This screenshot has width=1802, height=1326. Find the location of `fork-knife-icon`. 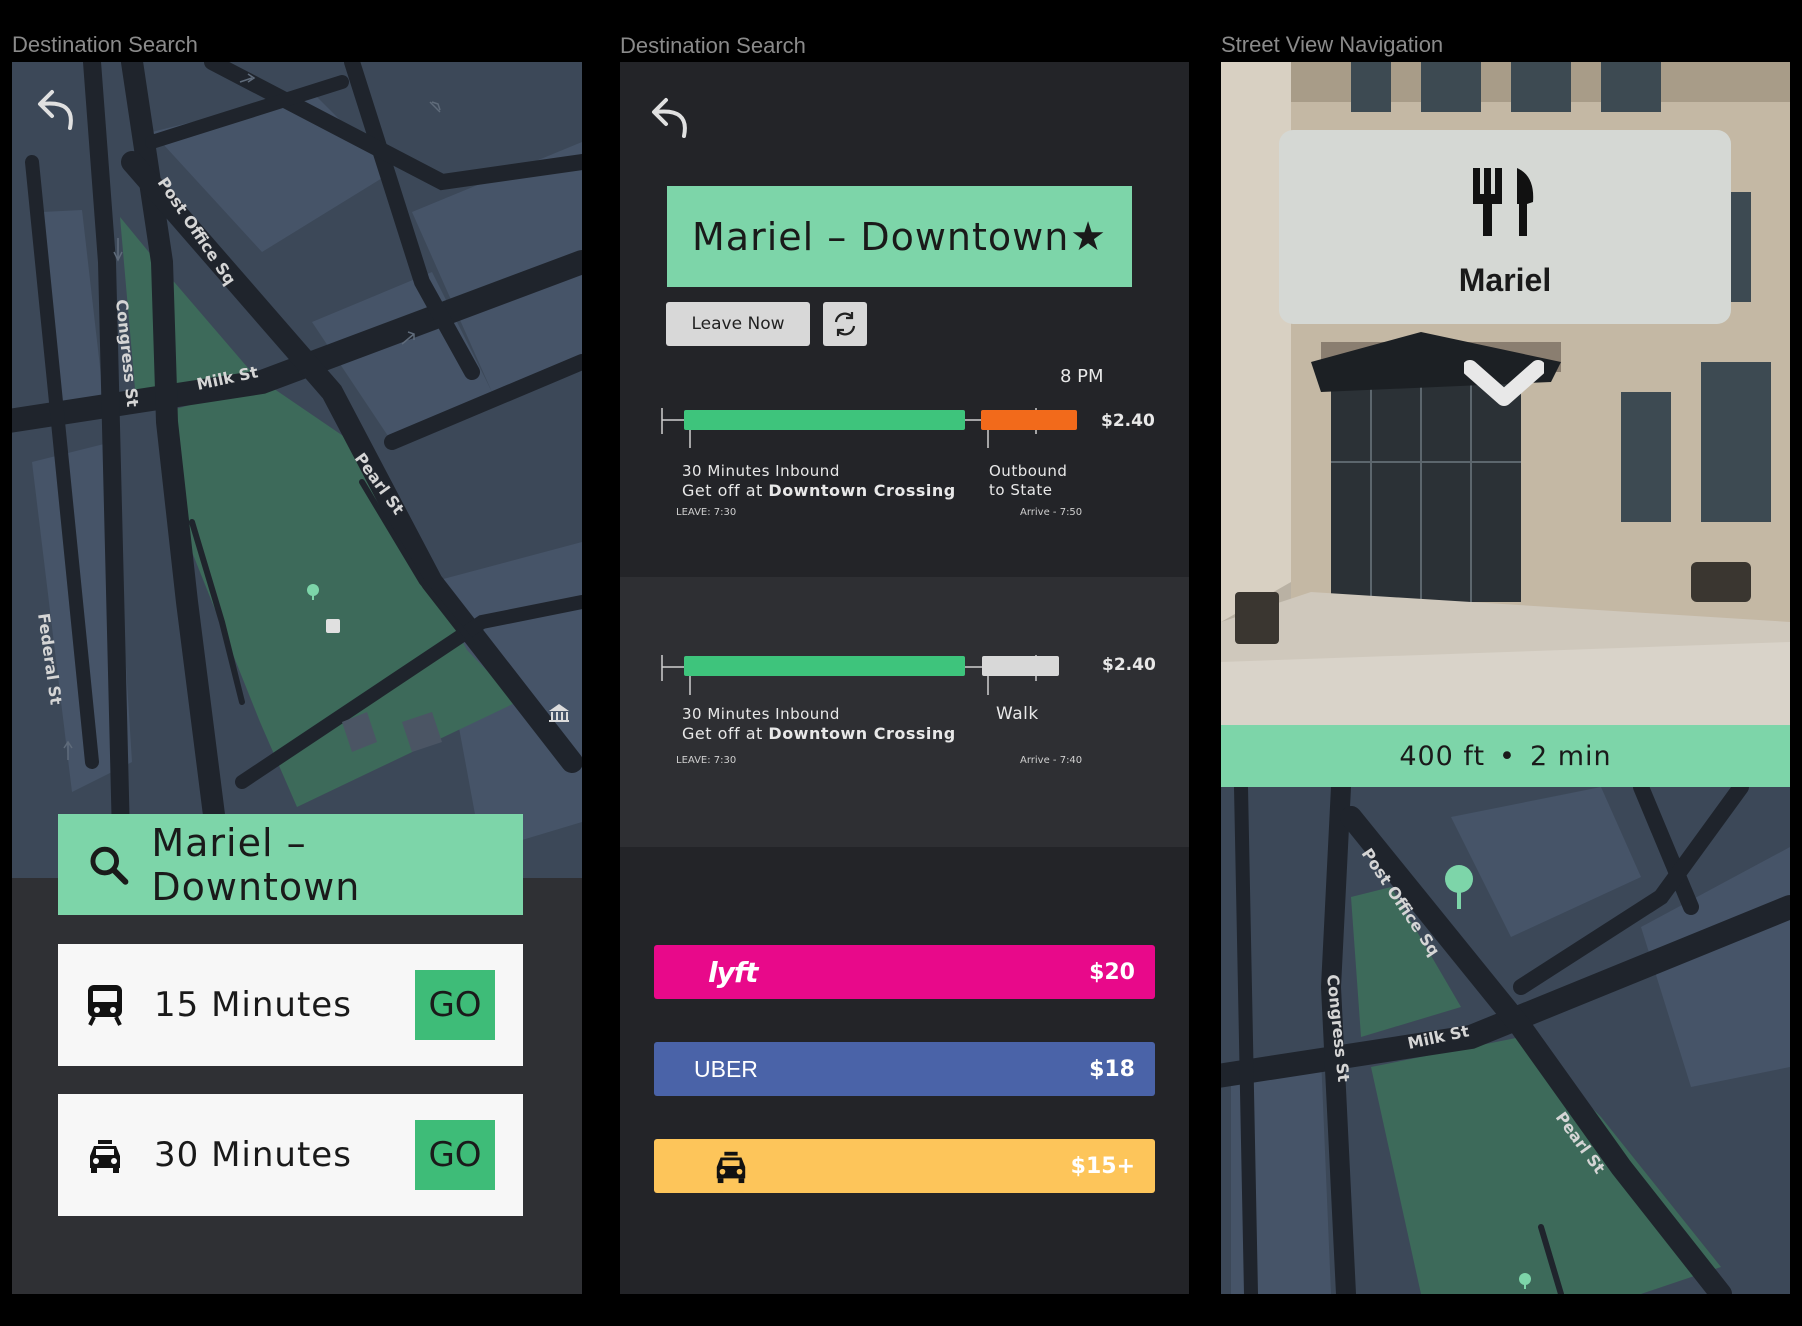

fork-knife-icon is located at coordinates (1503, 202).